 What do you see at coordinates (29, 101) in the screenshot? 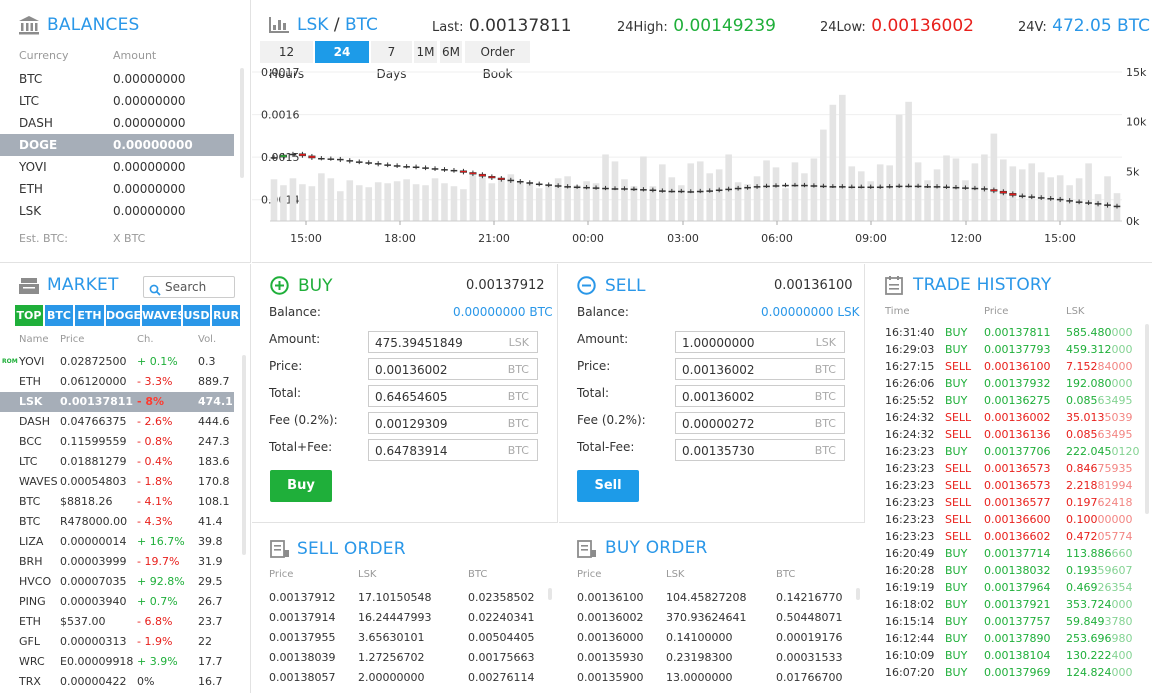
I see `balance-currency: LTC` at bounding box center [29, 101].